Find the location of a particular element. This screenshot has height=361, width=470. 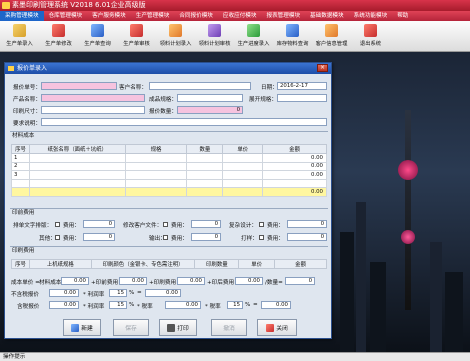

toolbar-order-entry: 生产单录入 is located at coordinates (19, 36).